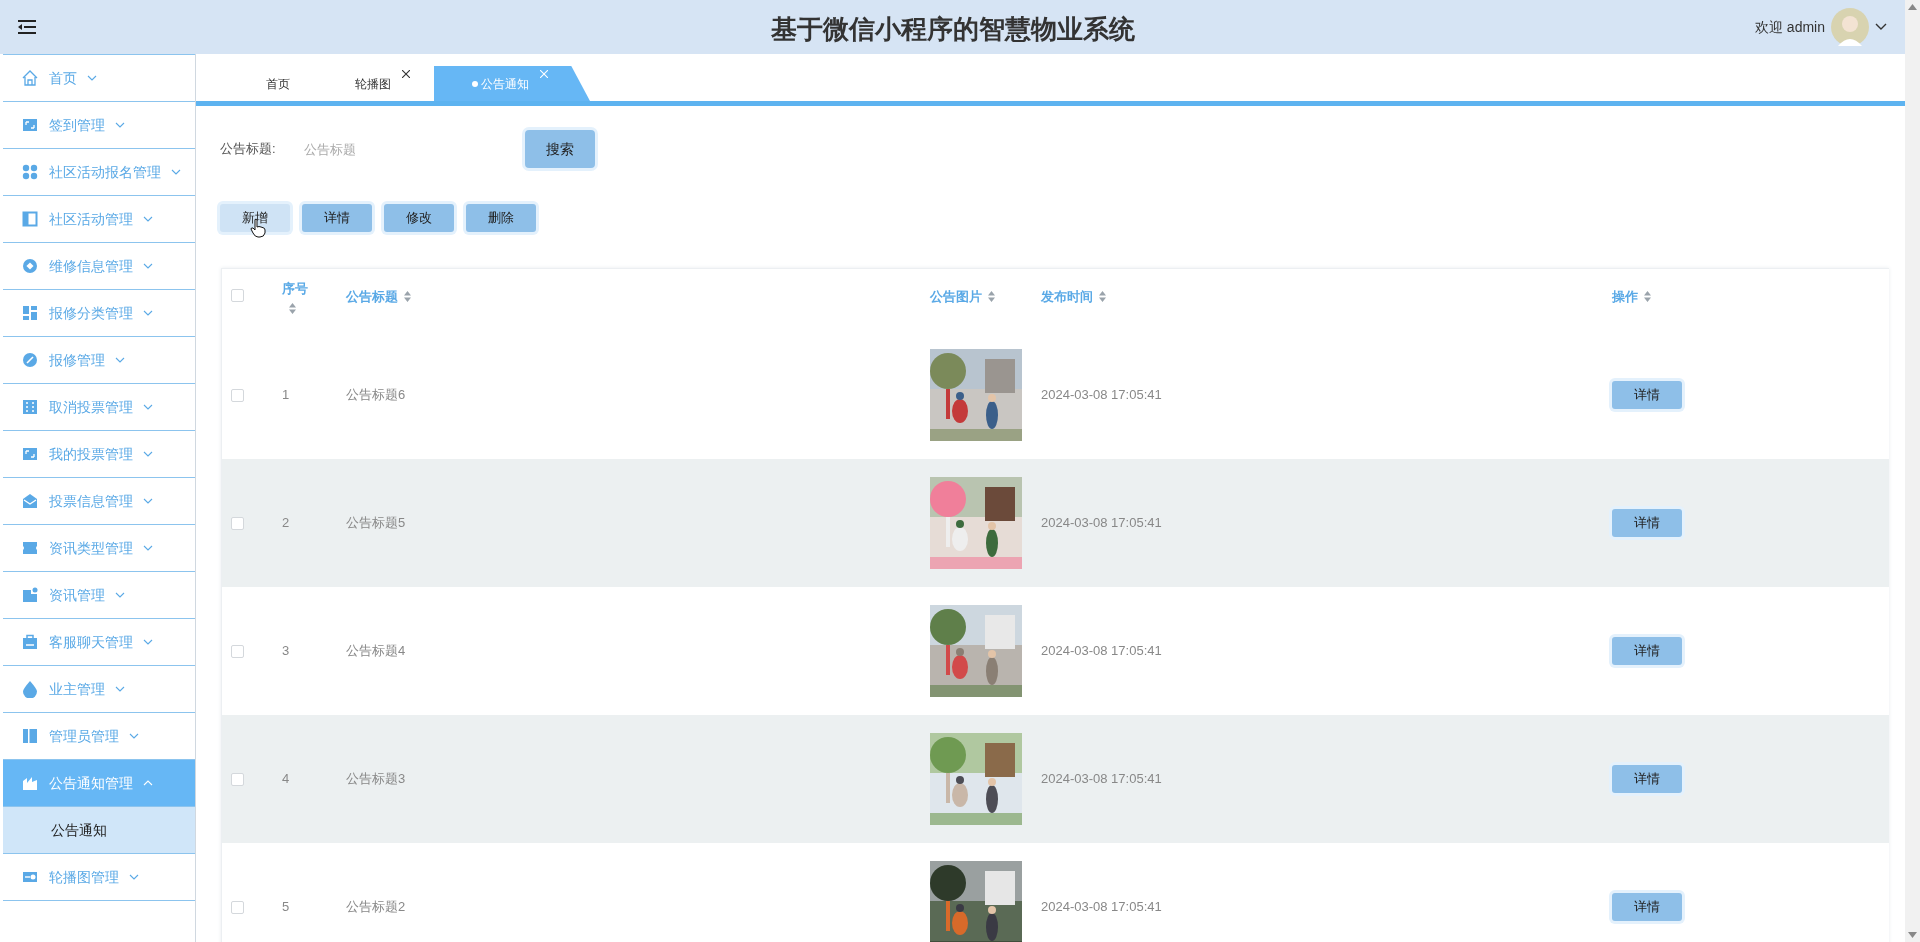  What do you see at coordinates (286, 907) in the screenshot?
I see `row-number: 5` at bounding box center [286, 907].